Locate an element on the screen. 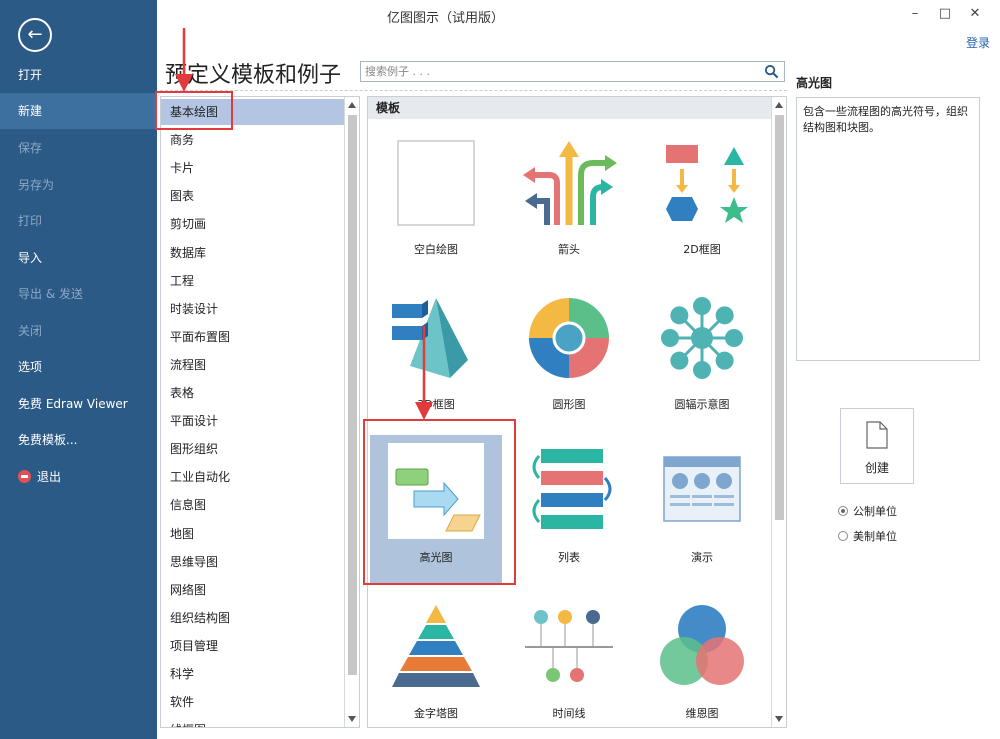 The height and width of the screenshot is (739, 1000). create-button-label: 创建 is located at coordinates (876, 468).